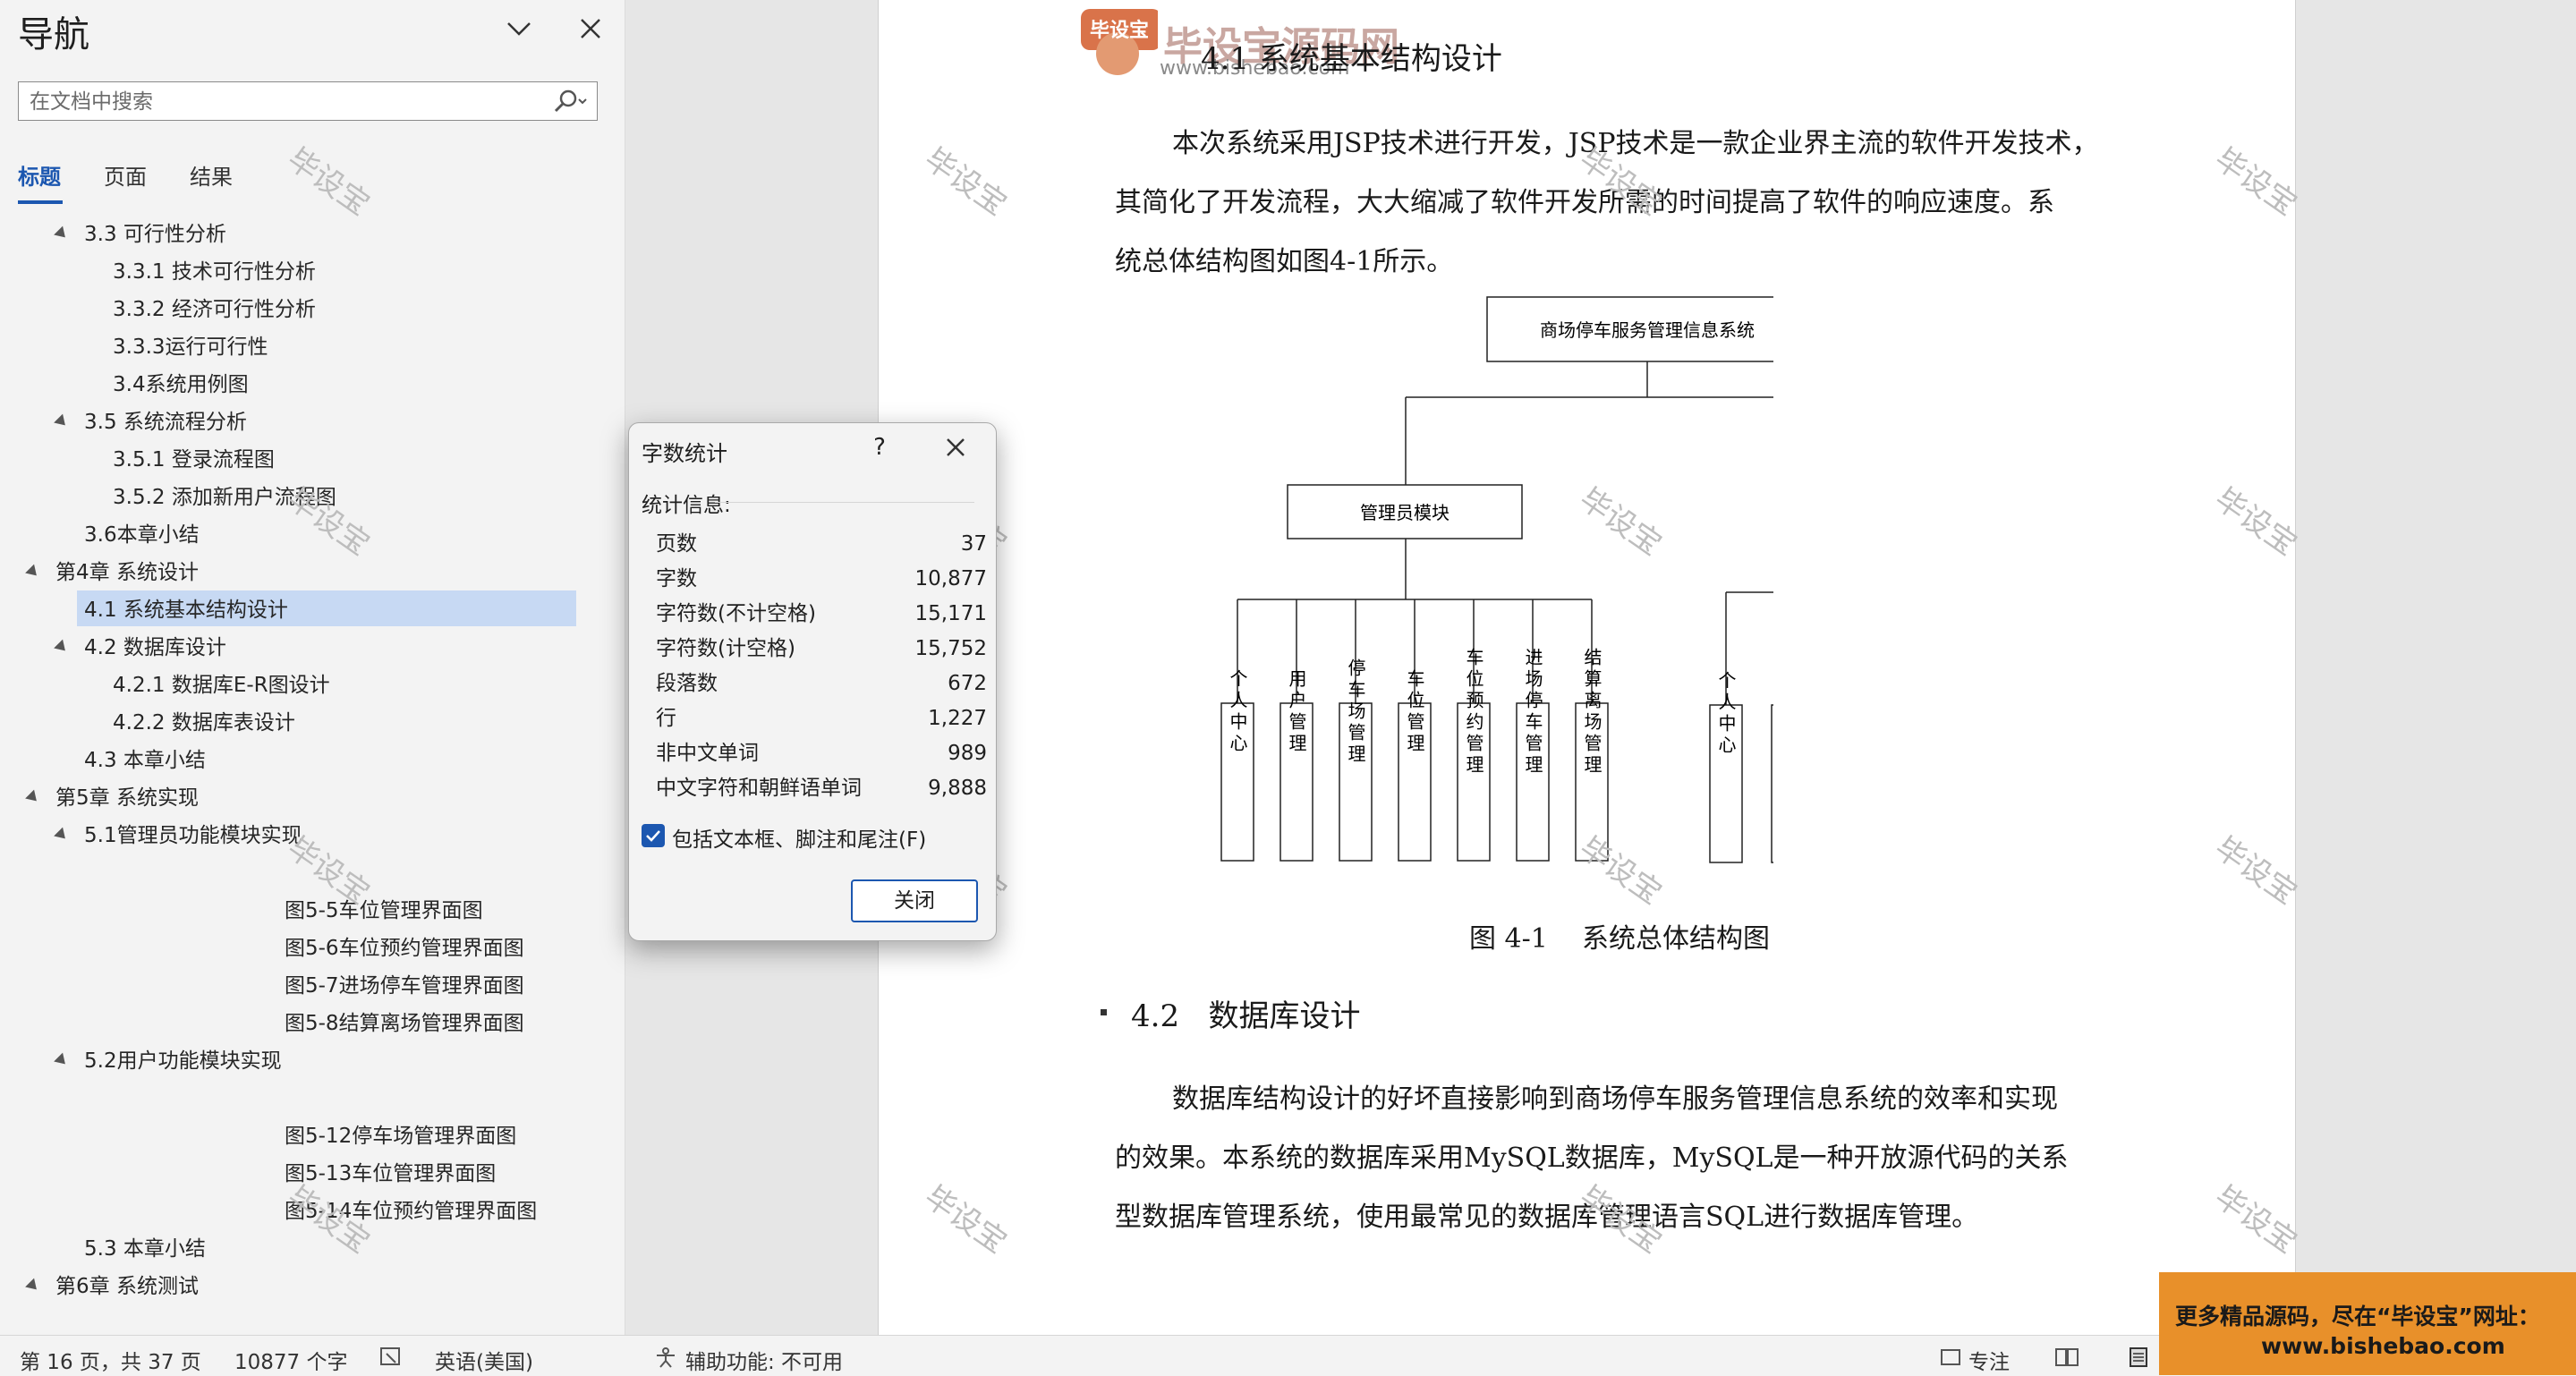  Describe the element at coordinates (290, 1360) in the screenshot. I see `word-count: 10877 个字` at that location.